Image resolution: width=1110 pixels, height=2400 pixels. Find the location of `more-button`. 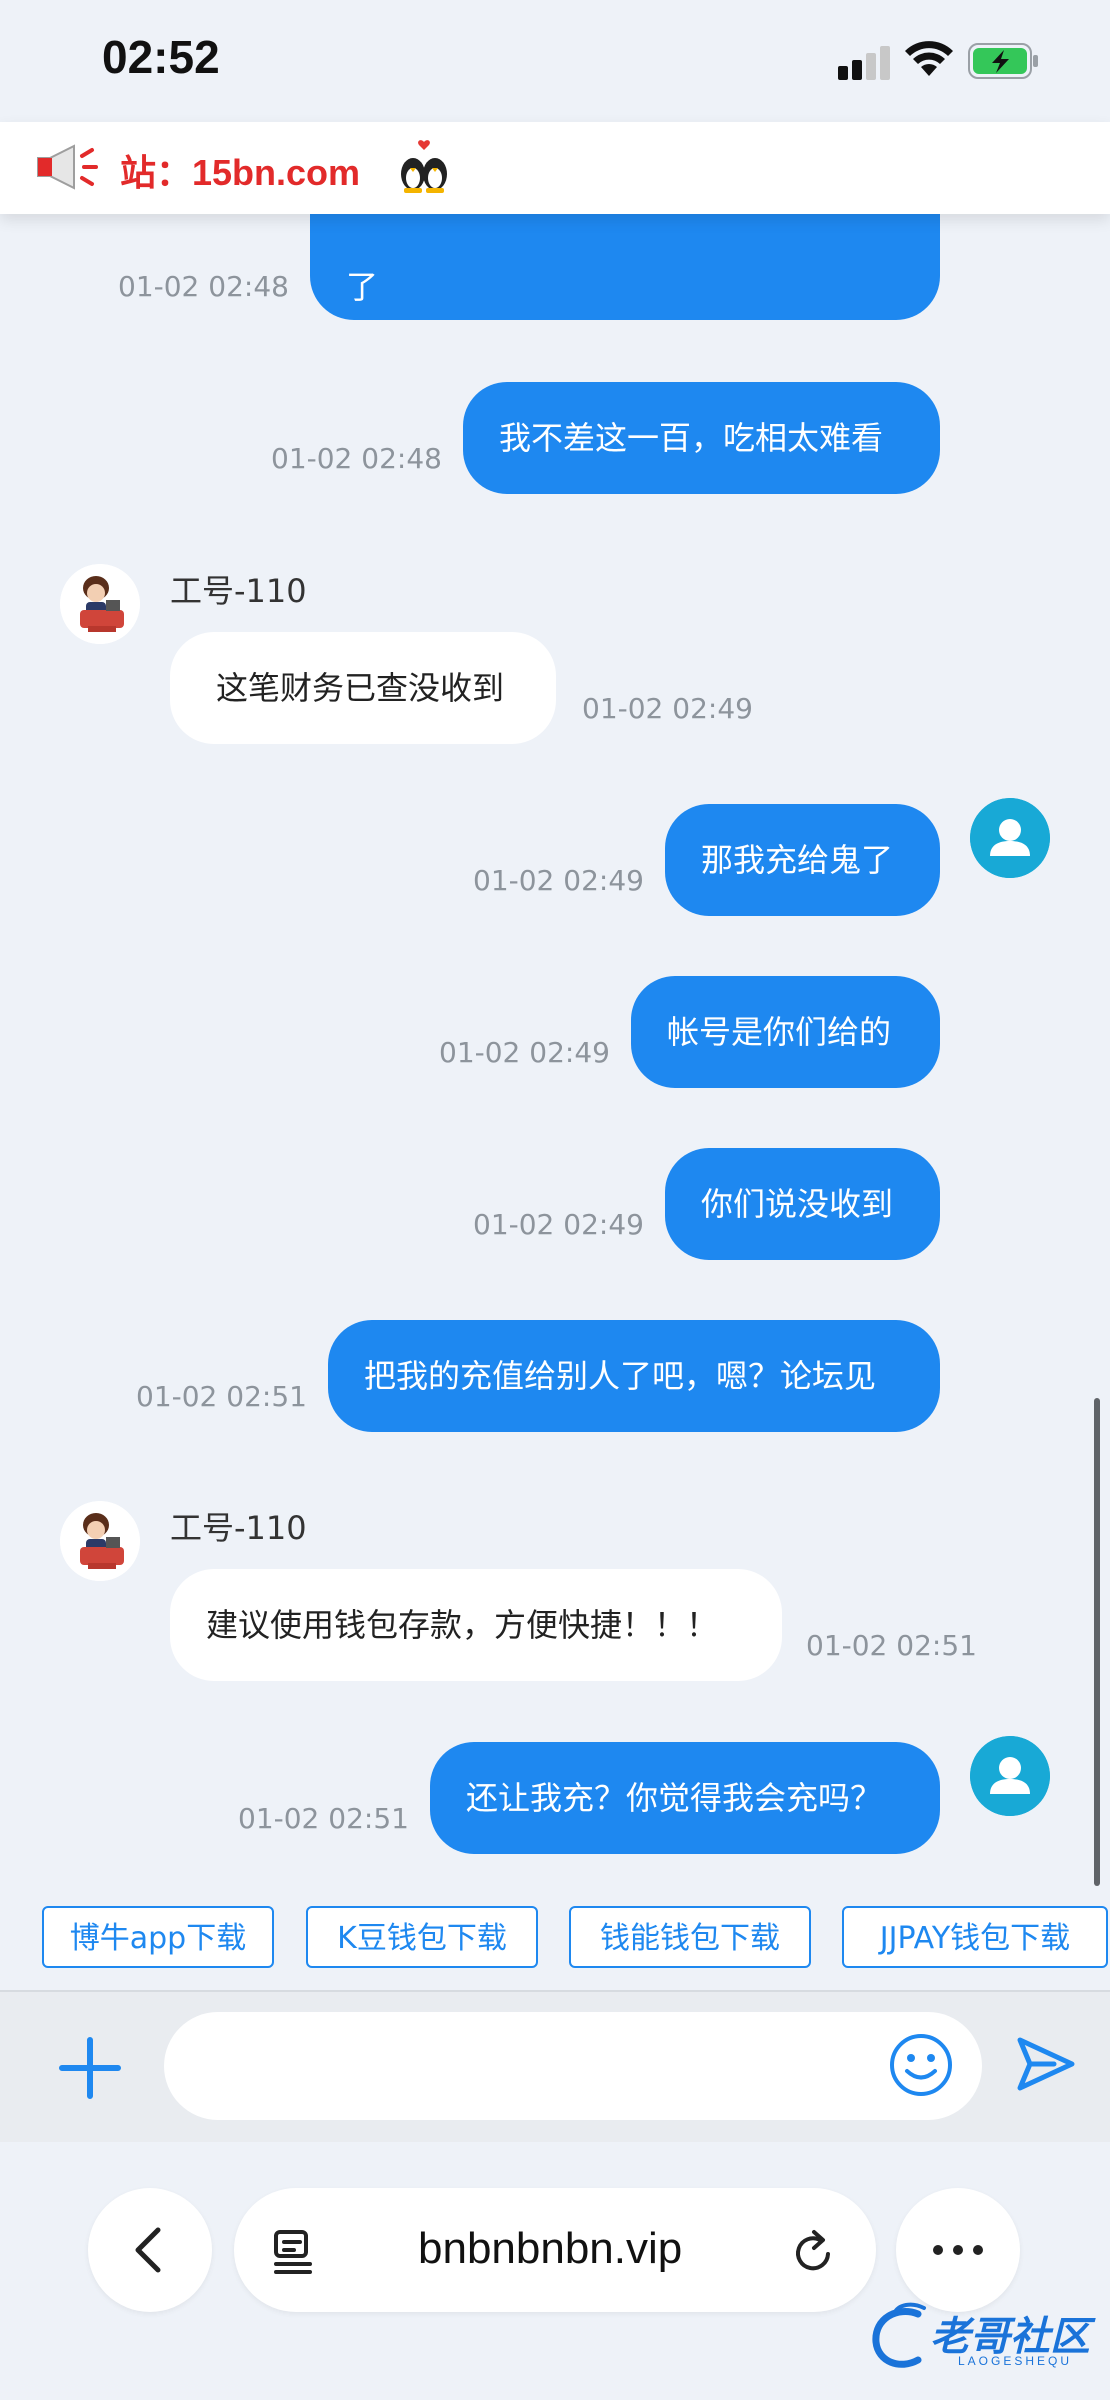

more-button is located at coordinates (958, 2250).